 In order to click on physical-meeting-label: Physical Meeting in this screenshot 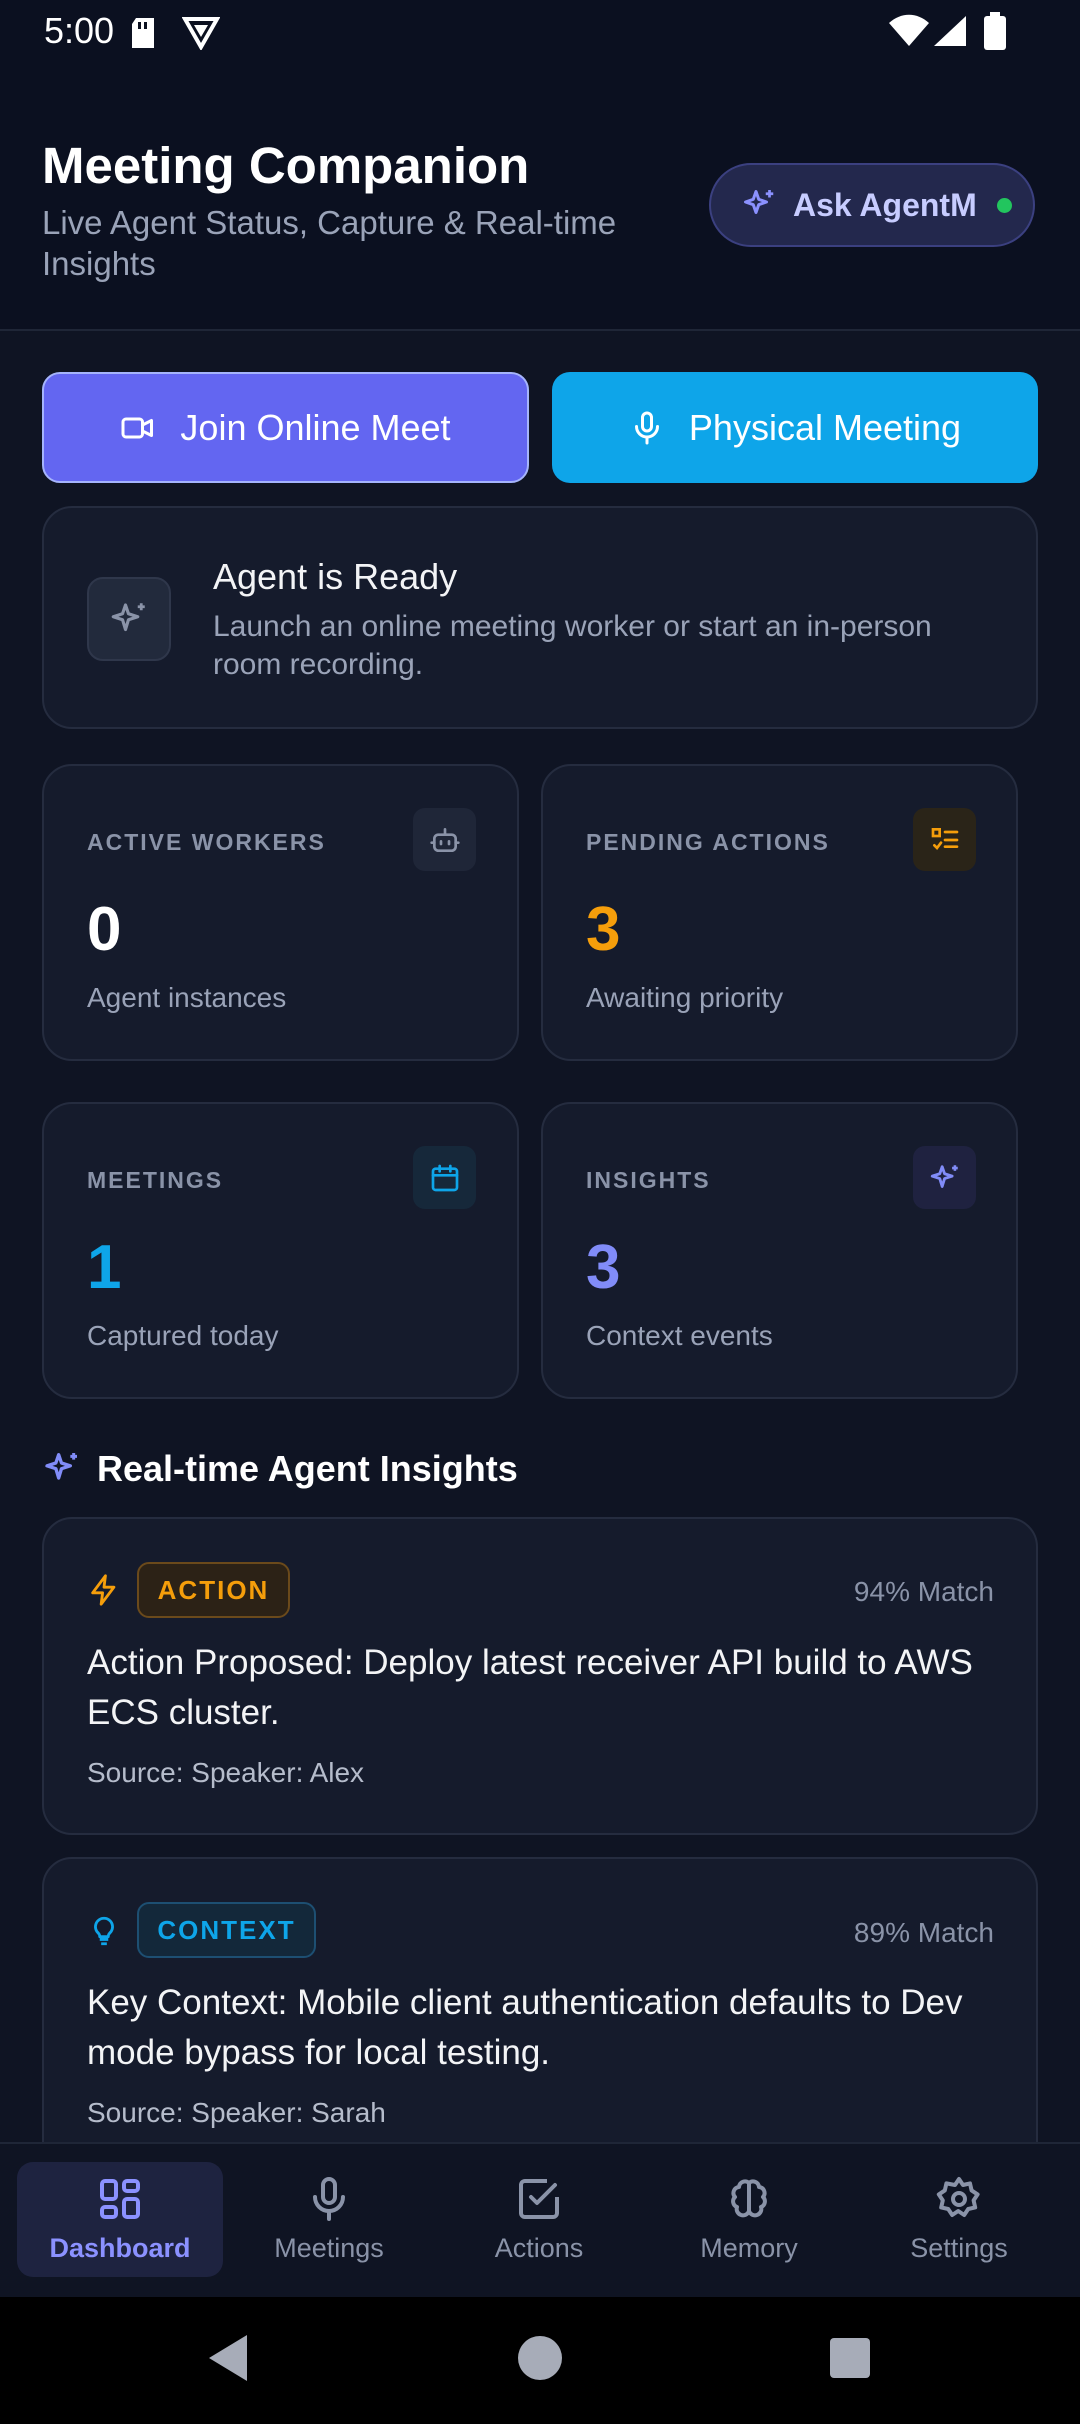, I will do `click(825, 427)`.